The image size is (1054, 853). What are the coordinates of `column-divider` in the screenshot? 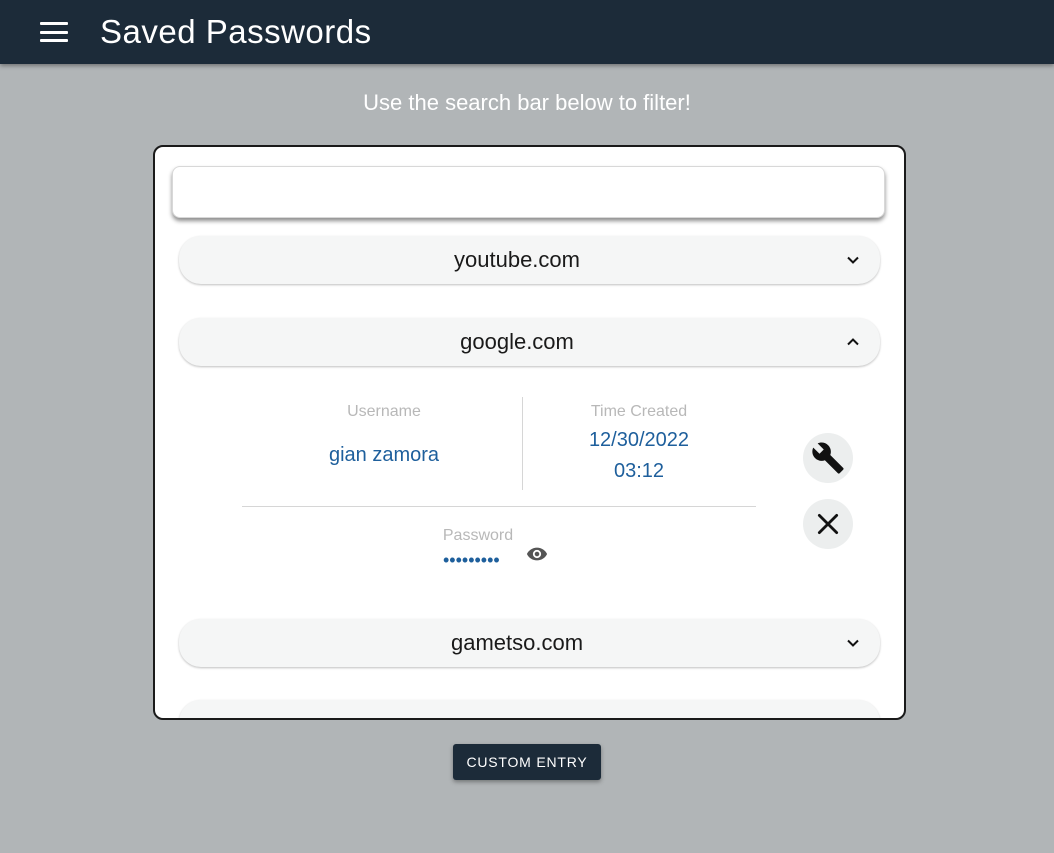 It's located at (522, 443).